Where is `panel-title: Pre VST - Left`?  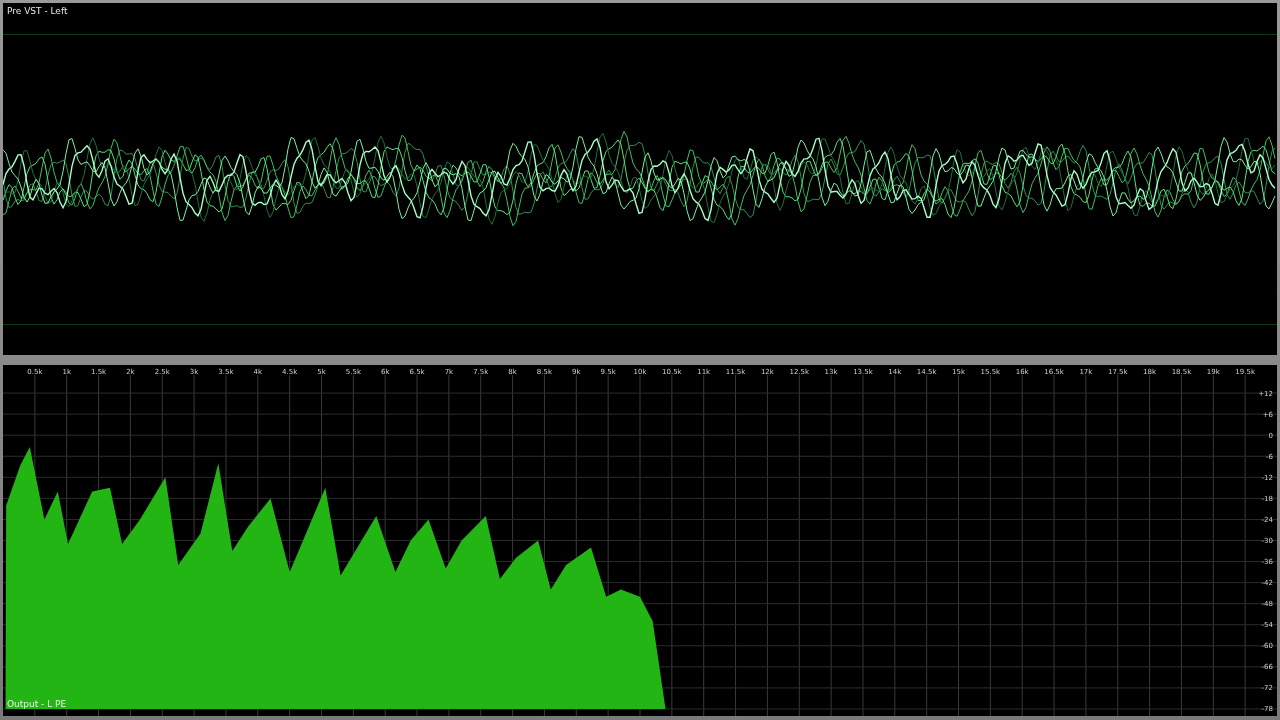
panel-title: Pre VST - Left is located at coordinates (37, 11).